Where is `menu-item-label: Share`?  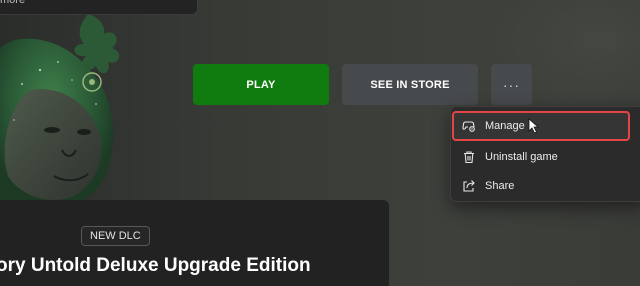
menu-item-label: Share is located at coordinates (500, 186).